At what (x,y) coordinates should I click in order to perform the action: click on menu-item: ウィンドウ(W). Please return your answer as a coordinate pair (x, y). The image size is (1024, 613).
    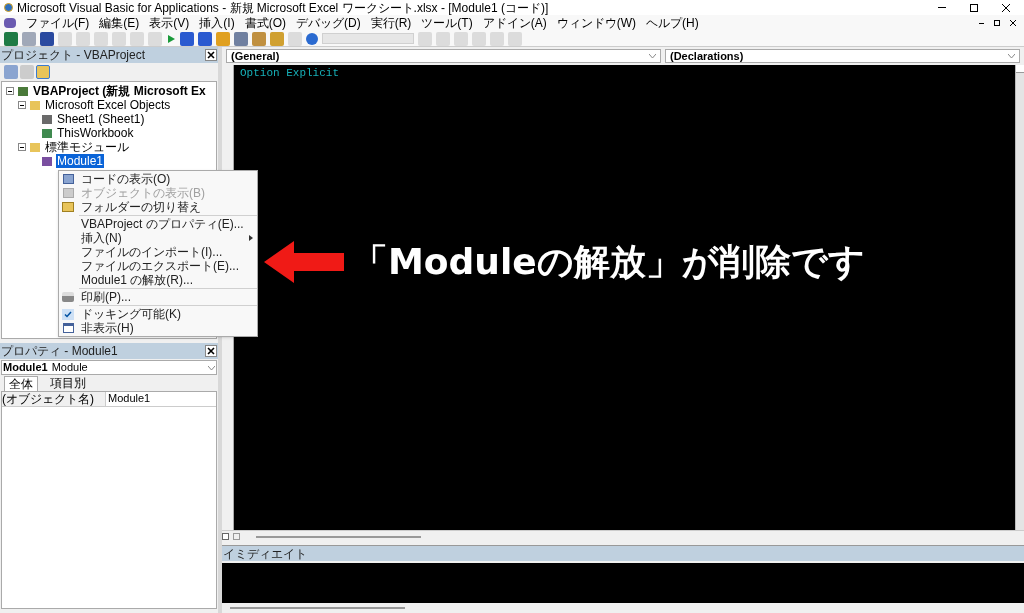
    Looking at the image, I should click on (596, 23).